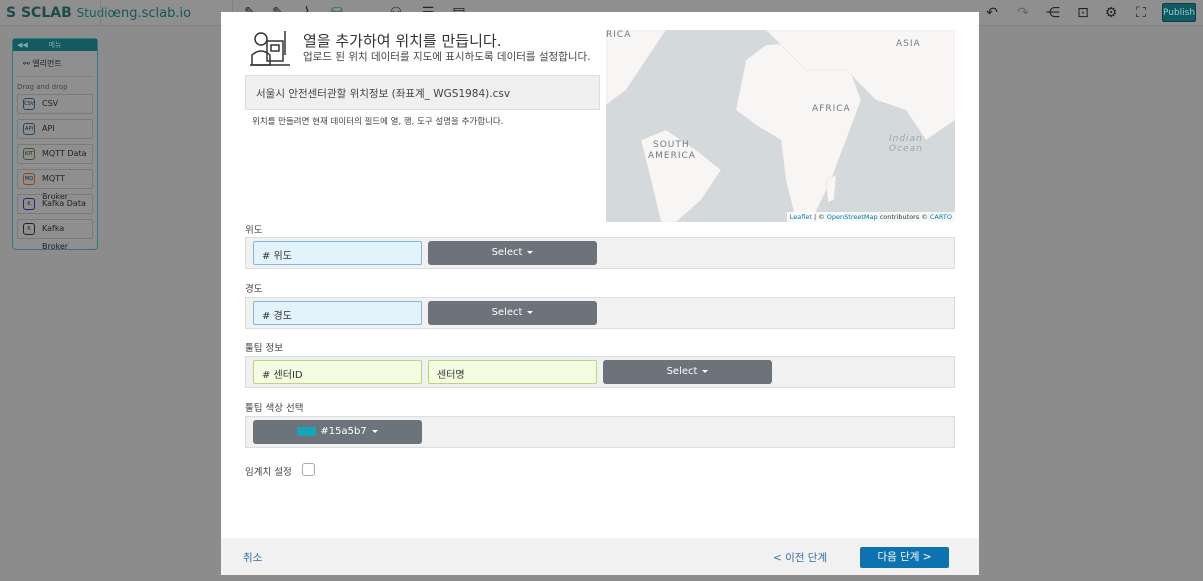  I want to click on workspace-url: eng.sclab.io, so click(152, 13).